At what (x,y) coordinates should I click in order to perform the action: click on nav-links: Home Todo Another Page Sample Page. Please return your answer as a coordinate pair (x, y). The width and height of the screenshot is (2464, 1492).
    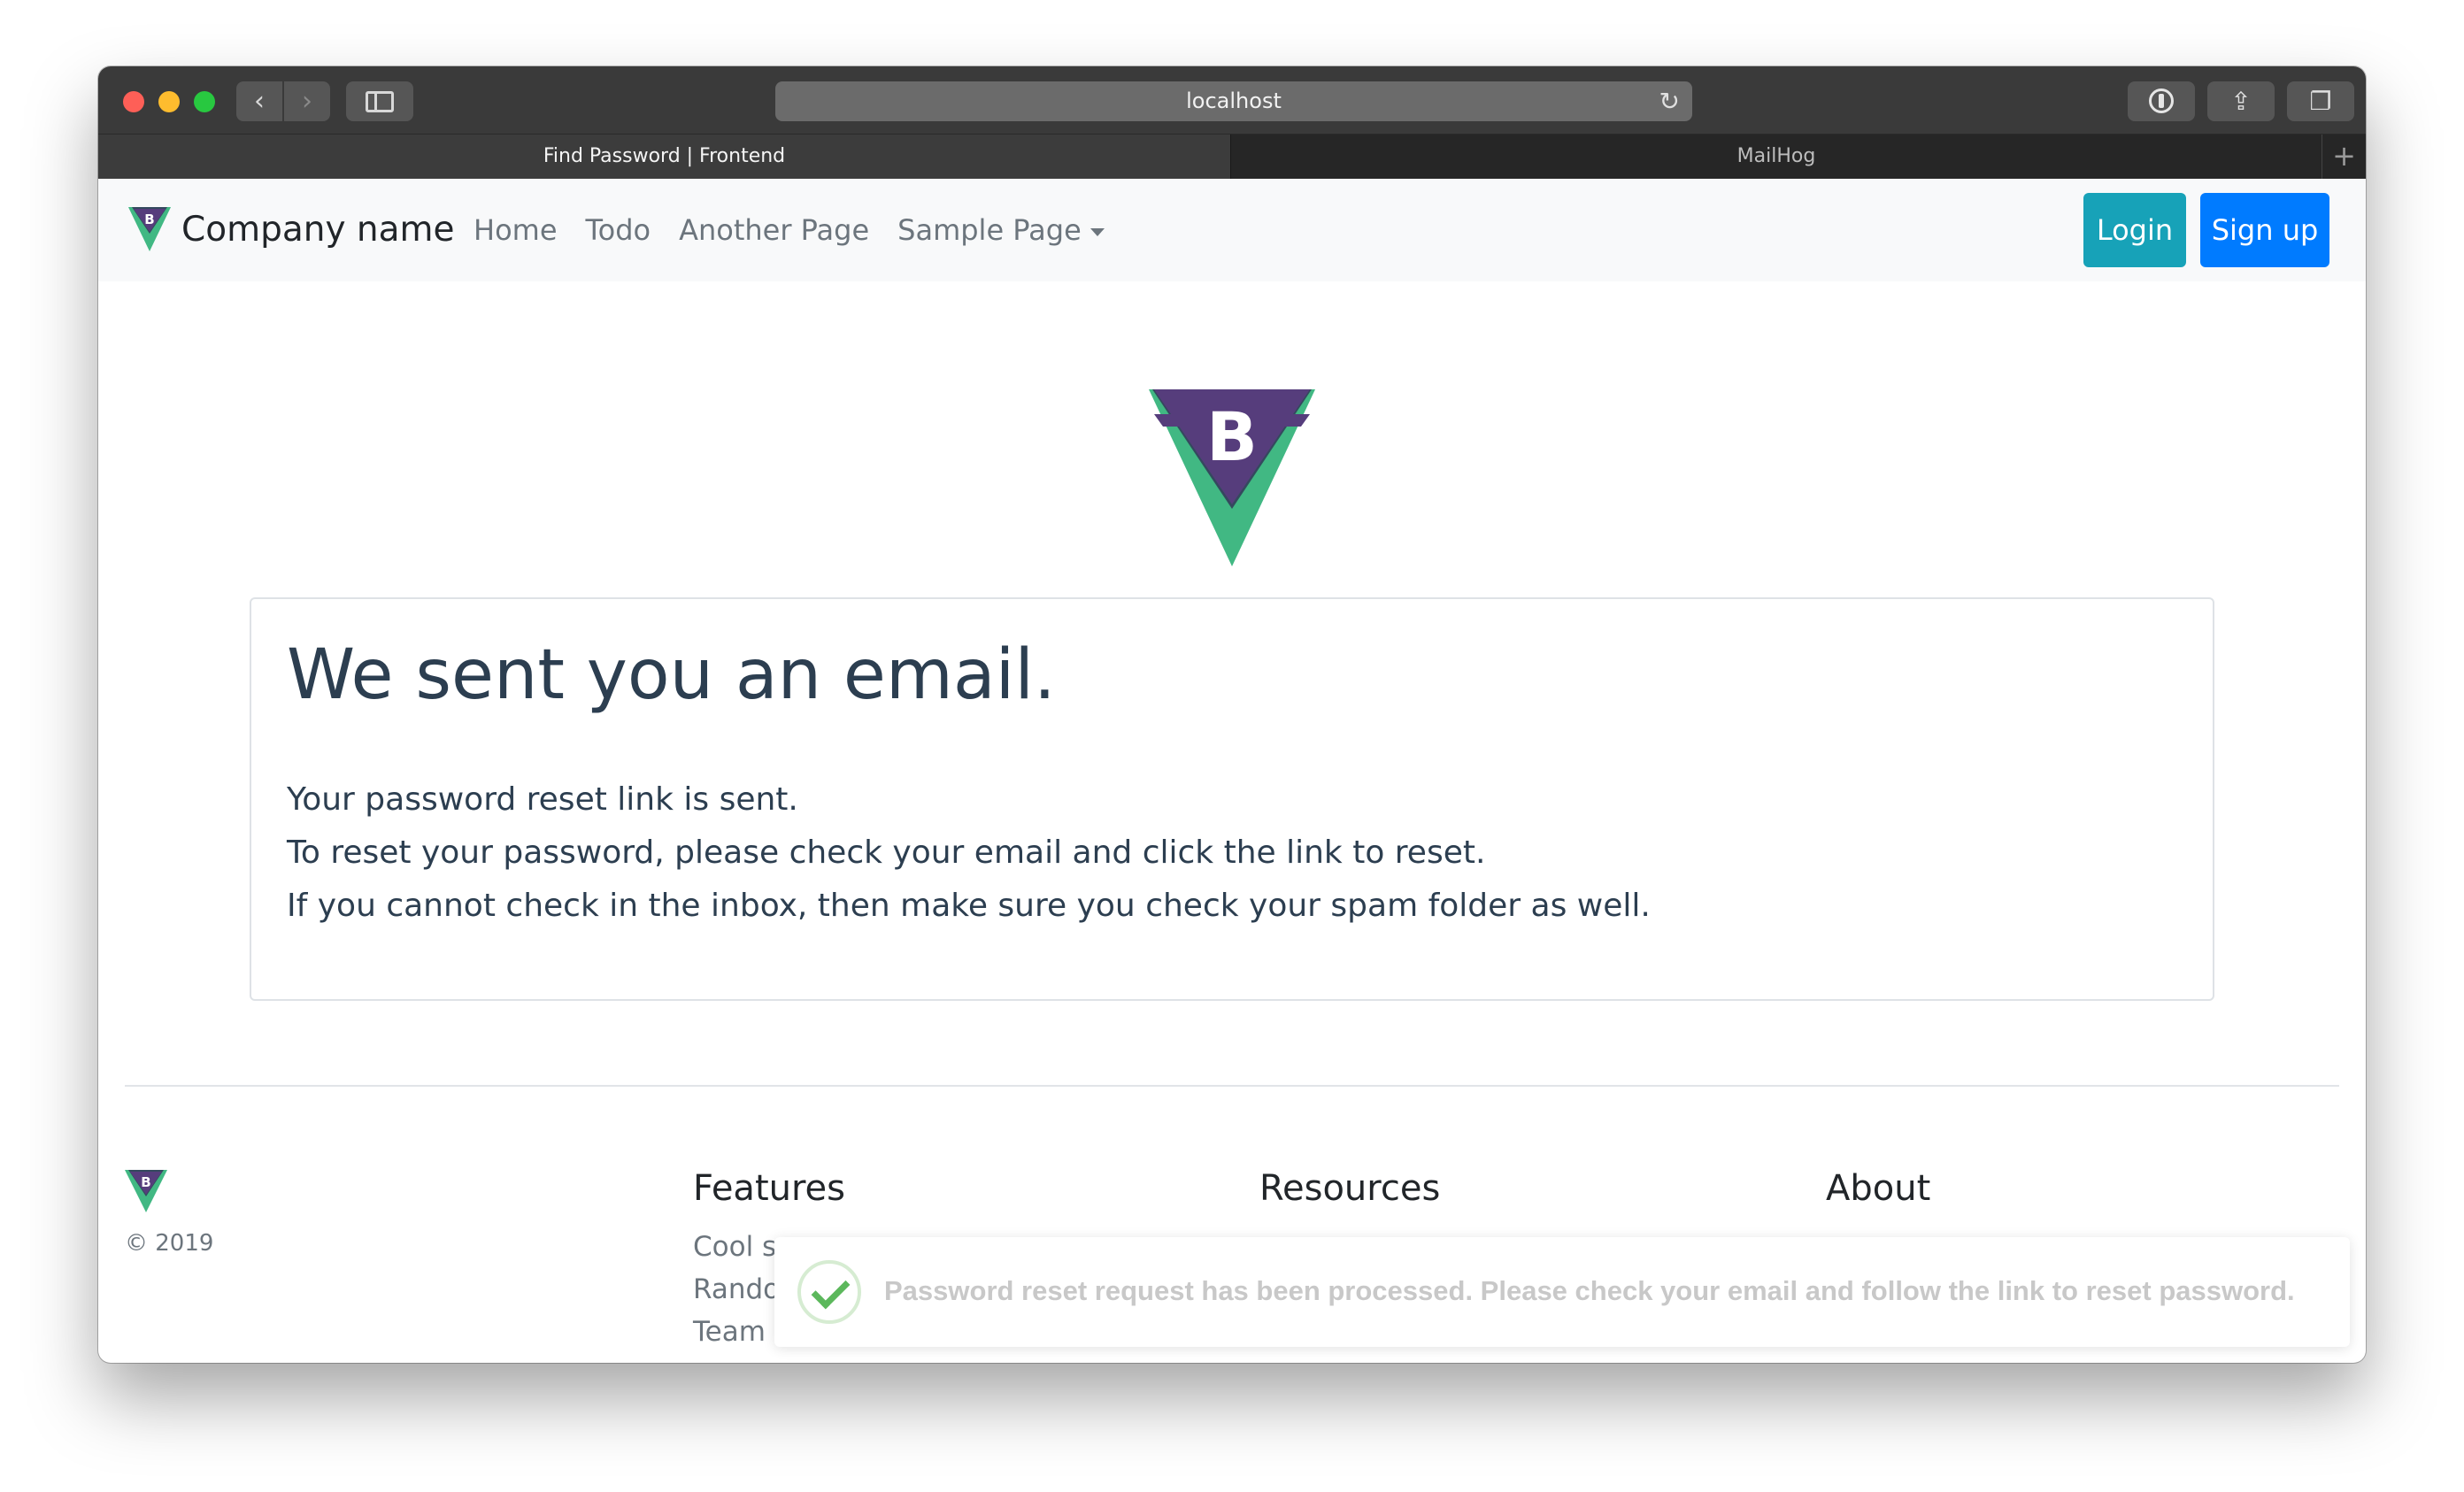
    Looking at the image, I should click on (789, 230).